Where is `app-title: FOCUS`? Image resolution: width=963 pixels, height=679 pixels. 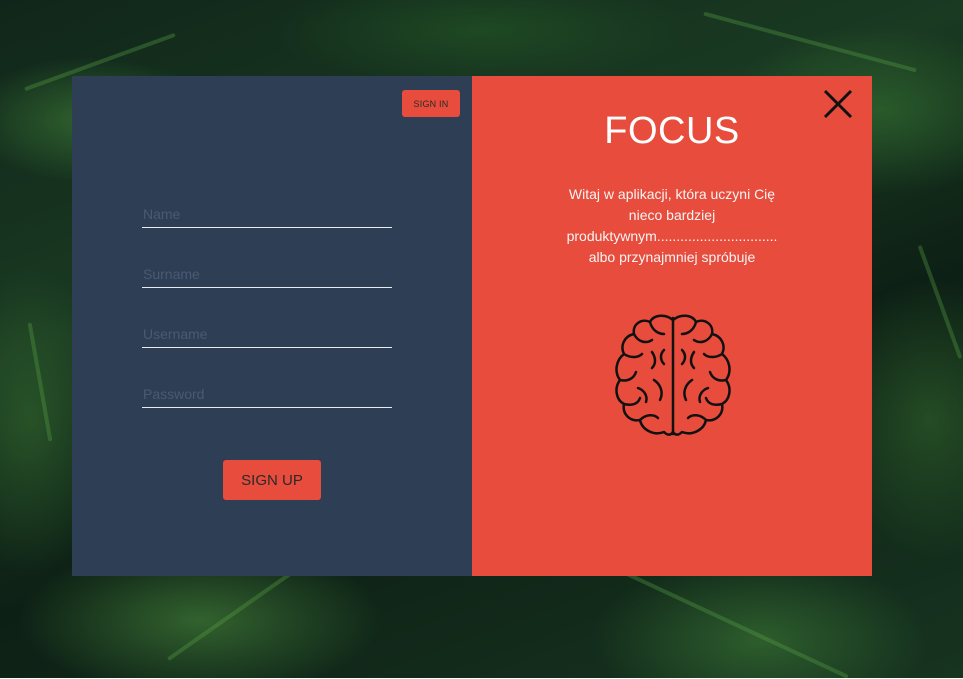 app-title: FOCUS is located at coordinates (672, 131).